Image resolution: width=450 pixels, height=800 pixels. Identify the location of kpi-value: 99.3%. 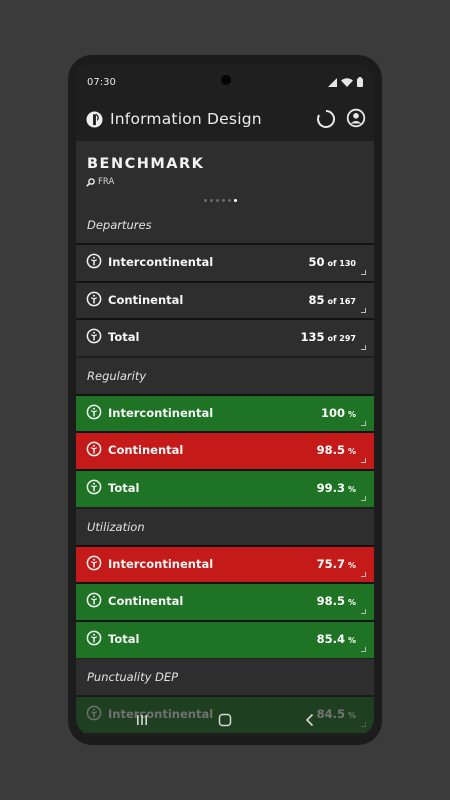
(336, 488).